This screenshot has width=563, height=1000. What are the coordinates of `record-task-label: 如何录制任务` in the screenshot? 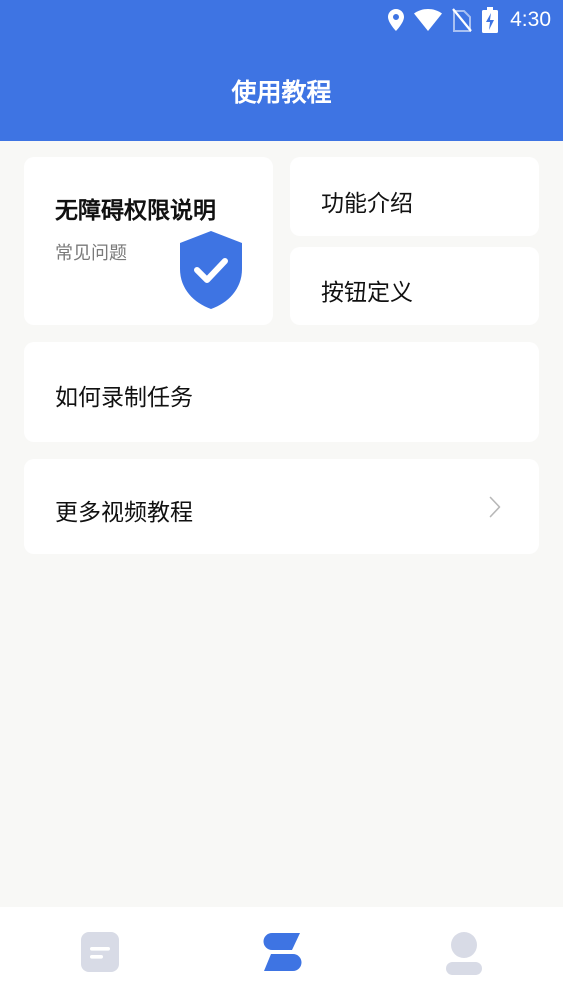 It's located at (124, 398).